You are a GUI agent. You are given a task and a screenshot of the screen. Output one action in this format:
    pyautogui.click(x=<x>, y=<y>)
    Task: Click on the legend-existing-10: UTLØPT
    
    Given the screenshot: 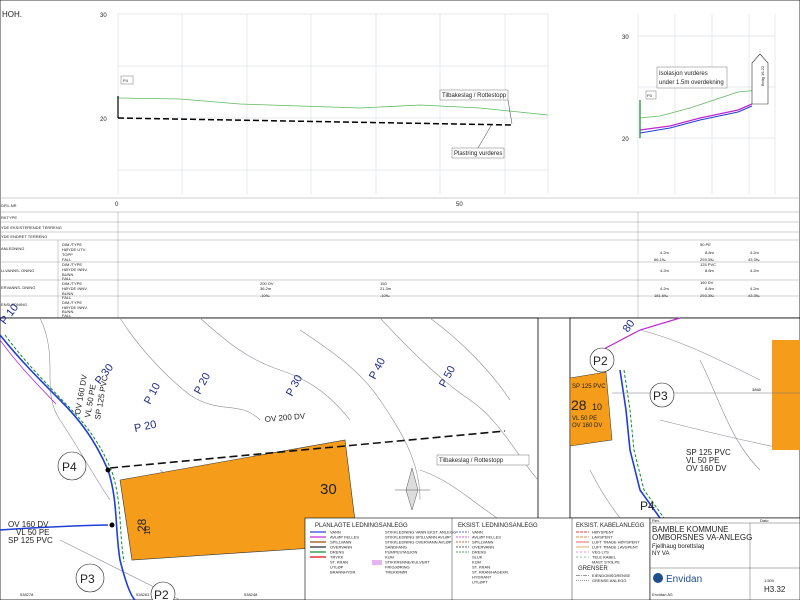 What is the action you would take?
    pyautogui.click(x=480, y=582)
    